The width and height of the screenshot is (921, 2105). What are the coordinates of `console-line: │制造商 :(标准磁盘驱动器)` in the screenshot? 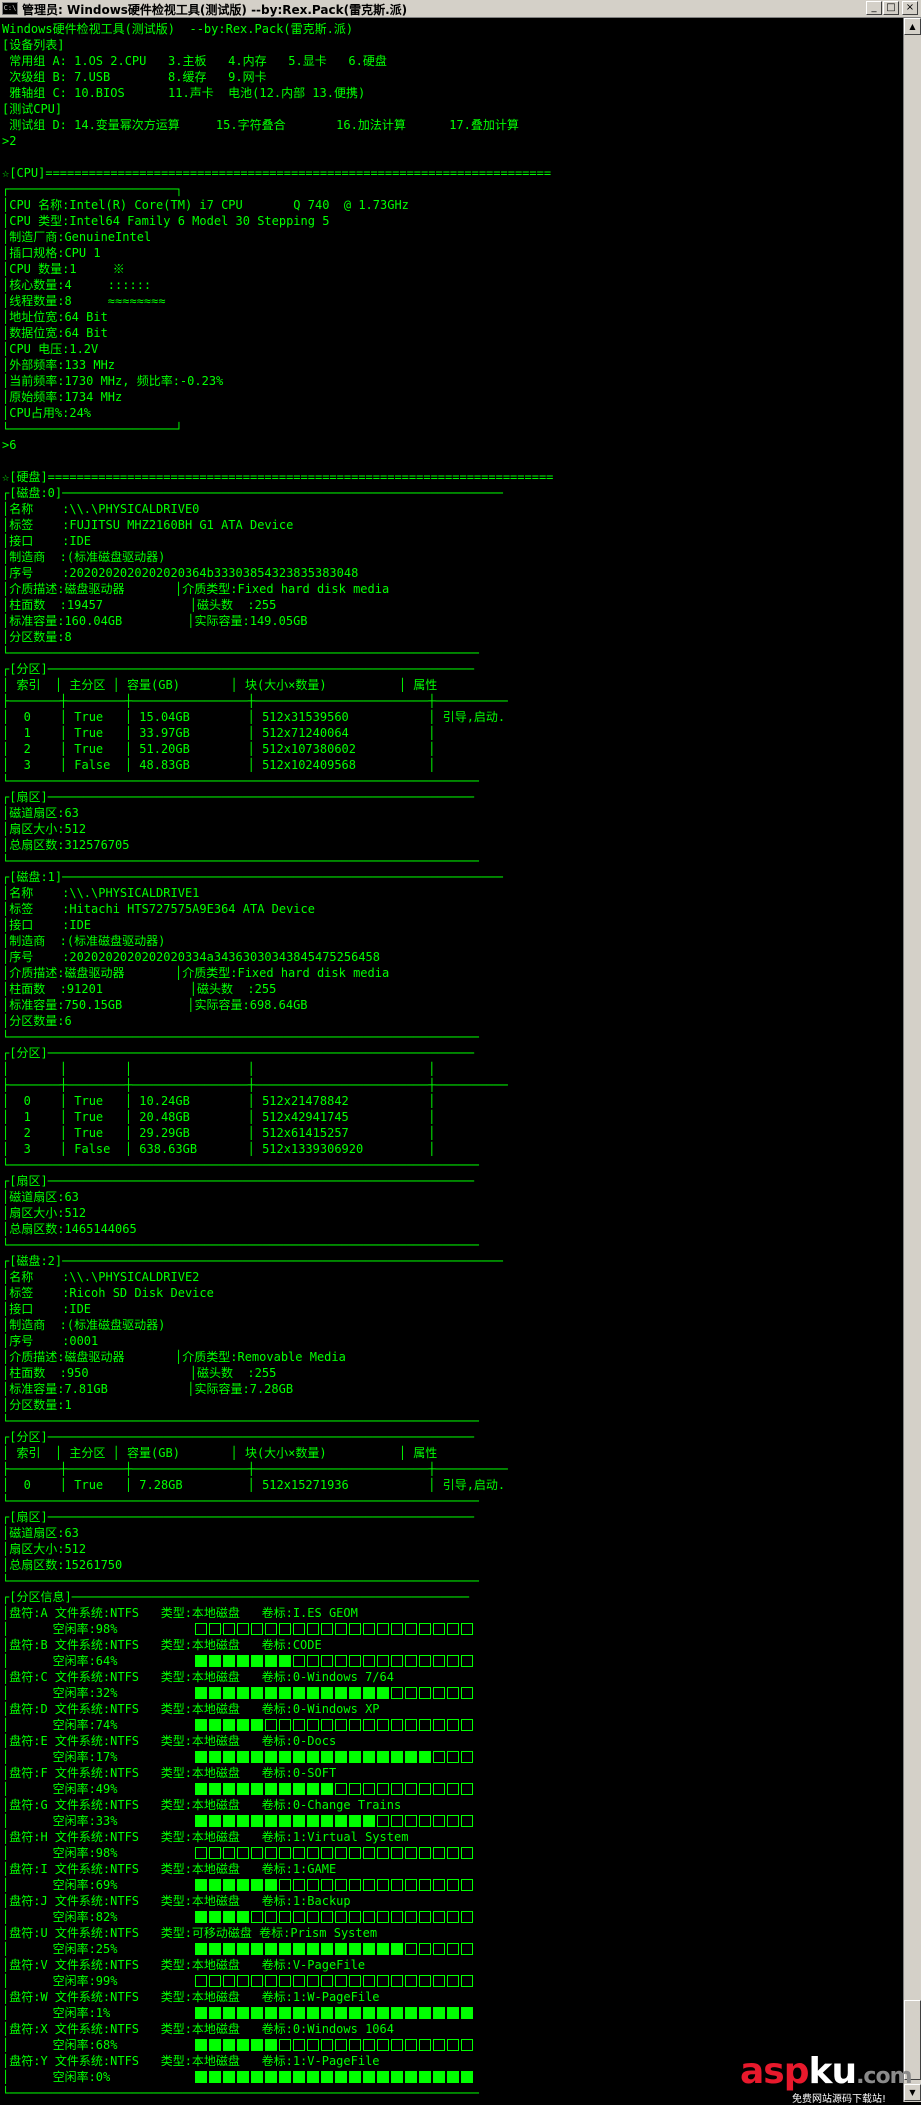 It's located at (84, 1325).